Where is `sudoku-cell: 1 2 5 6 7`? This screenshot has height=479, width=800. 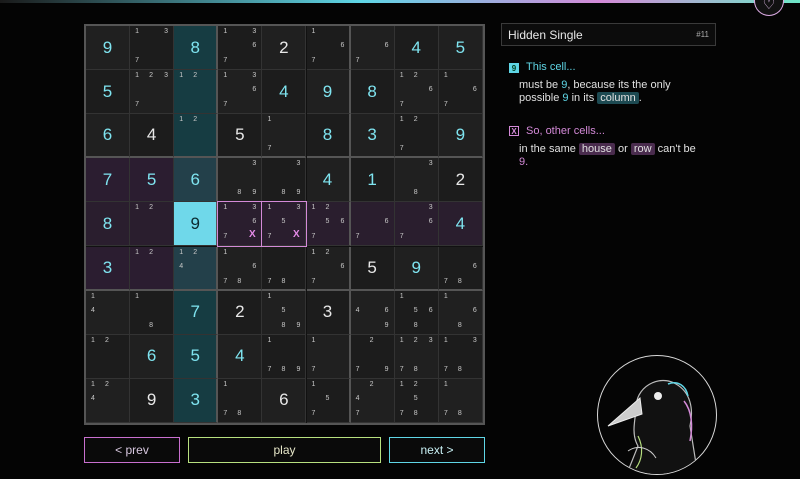 sudoku-cell: 1 2 5 6 7 is located at coordinates (328, 224).